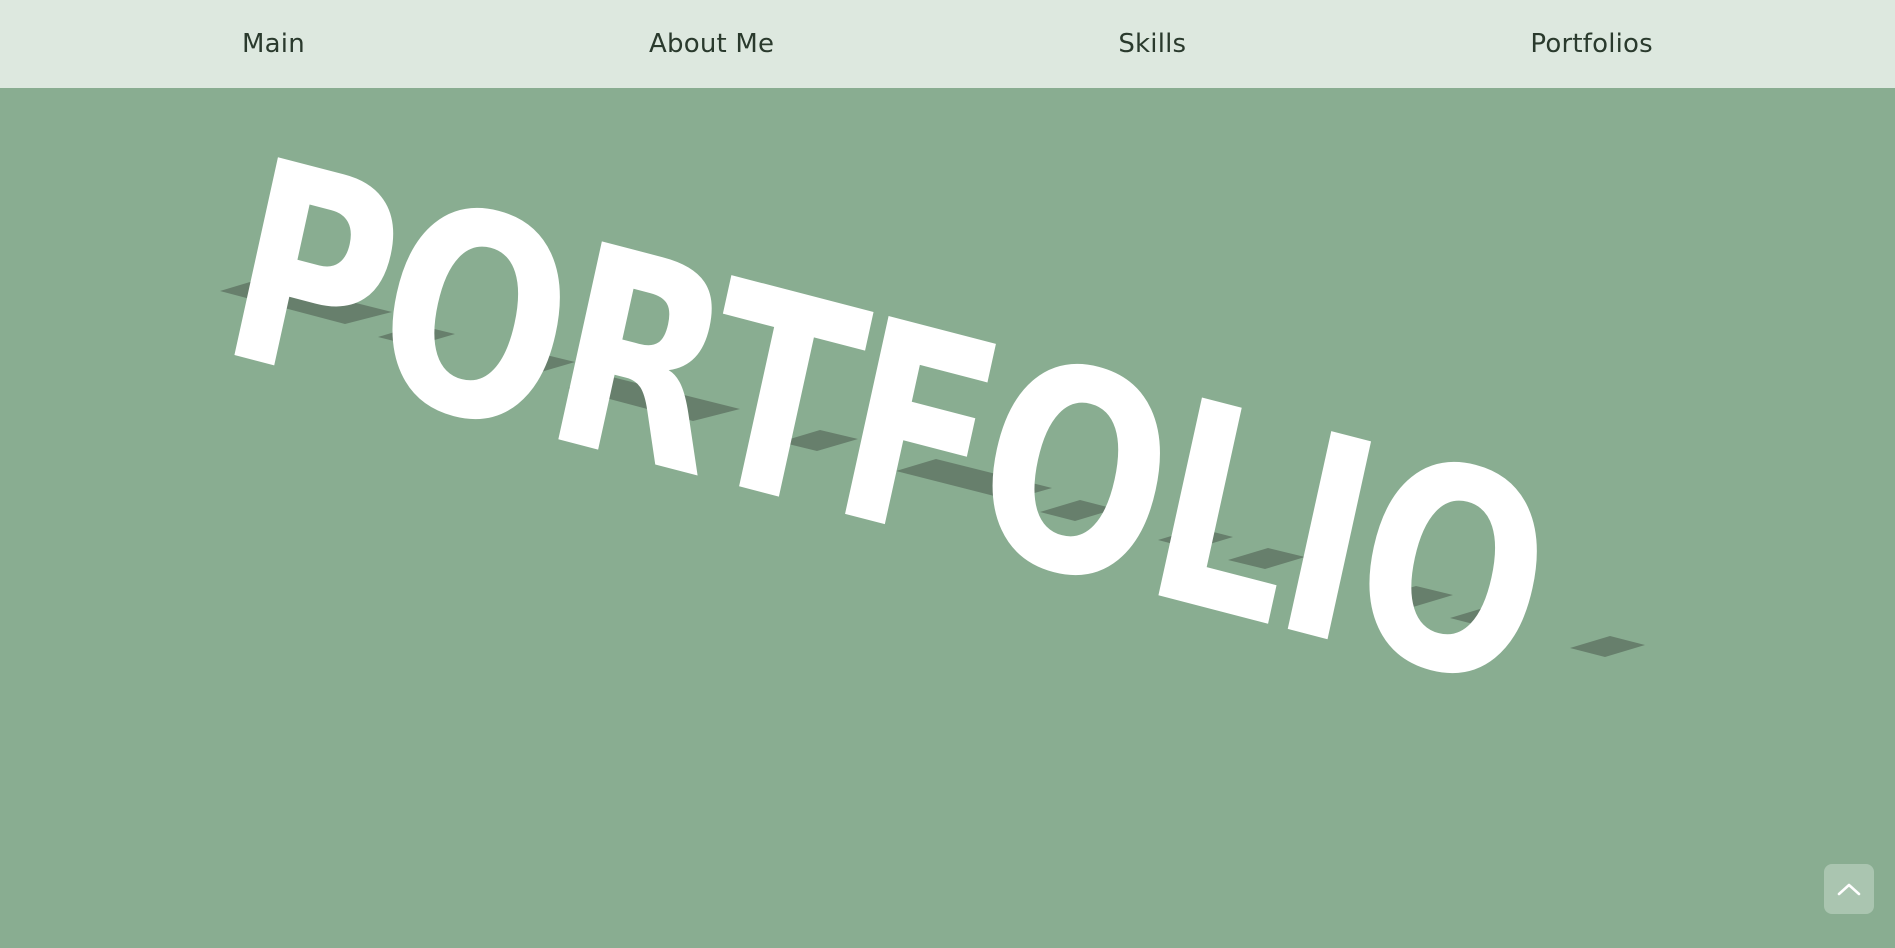 The image size is (1895, 948). I want to click on back-to-top-button, so click(1849, 889).